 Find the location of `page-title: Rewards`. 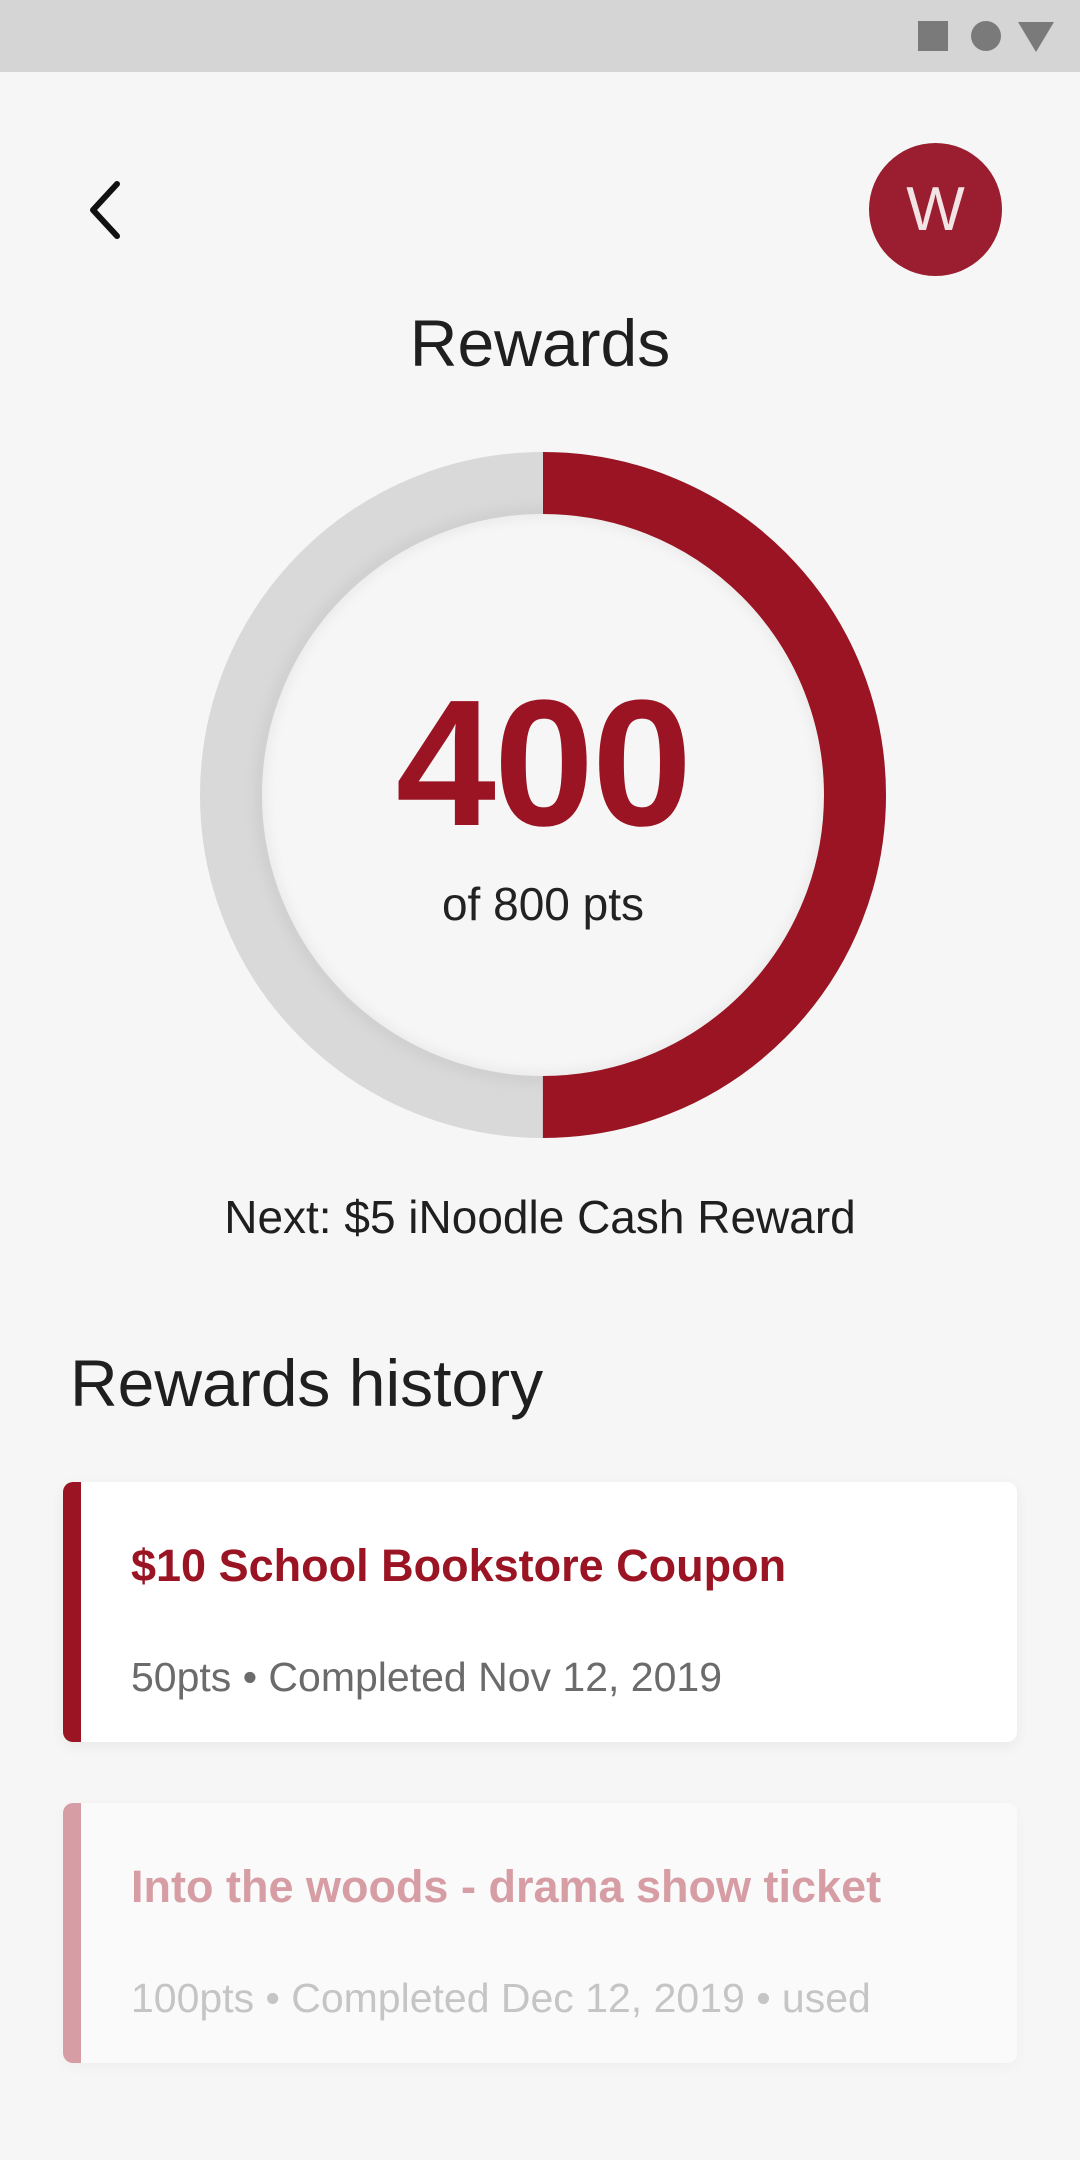

page-title: Rewards is located at coordinates (540, 343).